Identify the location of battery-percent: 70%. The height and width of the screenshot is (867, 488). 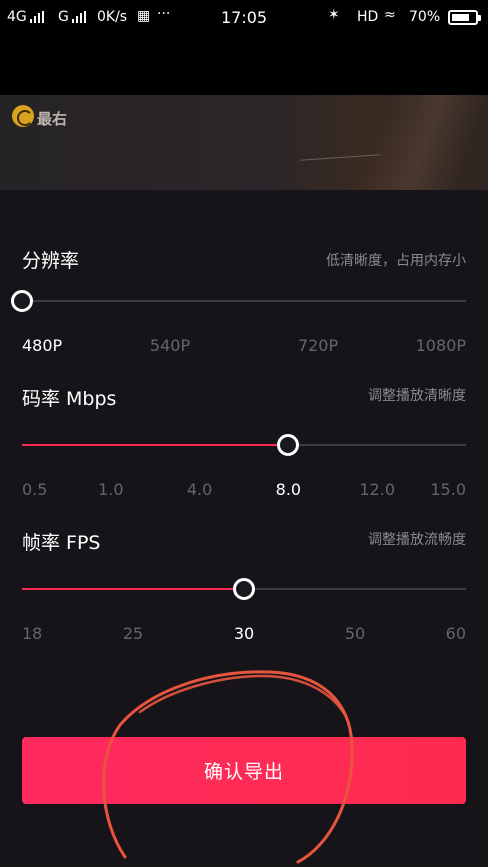
(425, 17).